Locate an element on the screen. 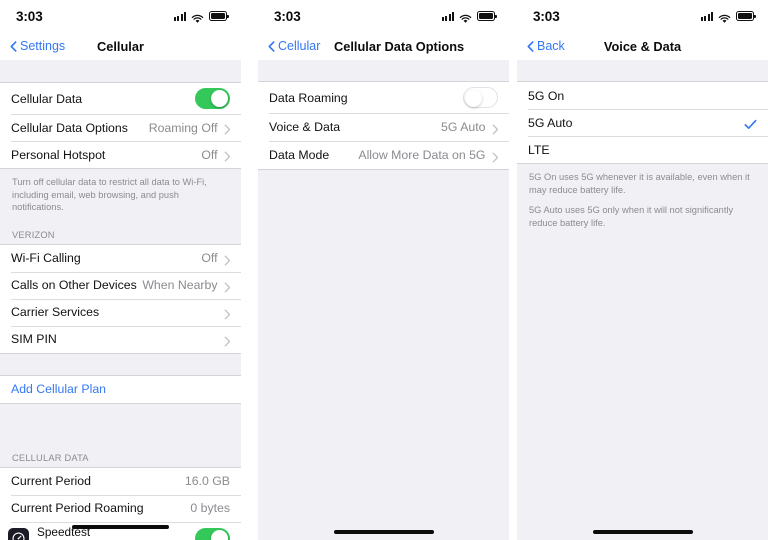  option-label: LTE is located at coordinates (539, 149).